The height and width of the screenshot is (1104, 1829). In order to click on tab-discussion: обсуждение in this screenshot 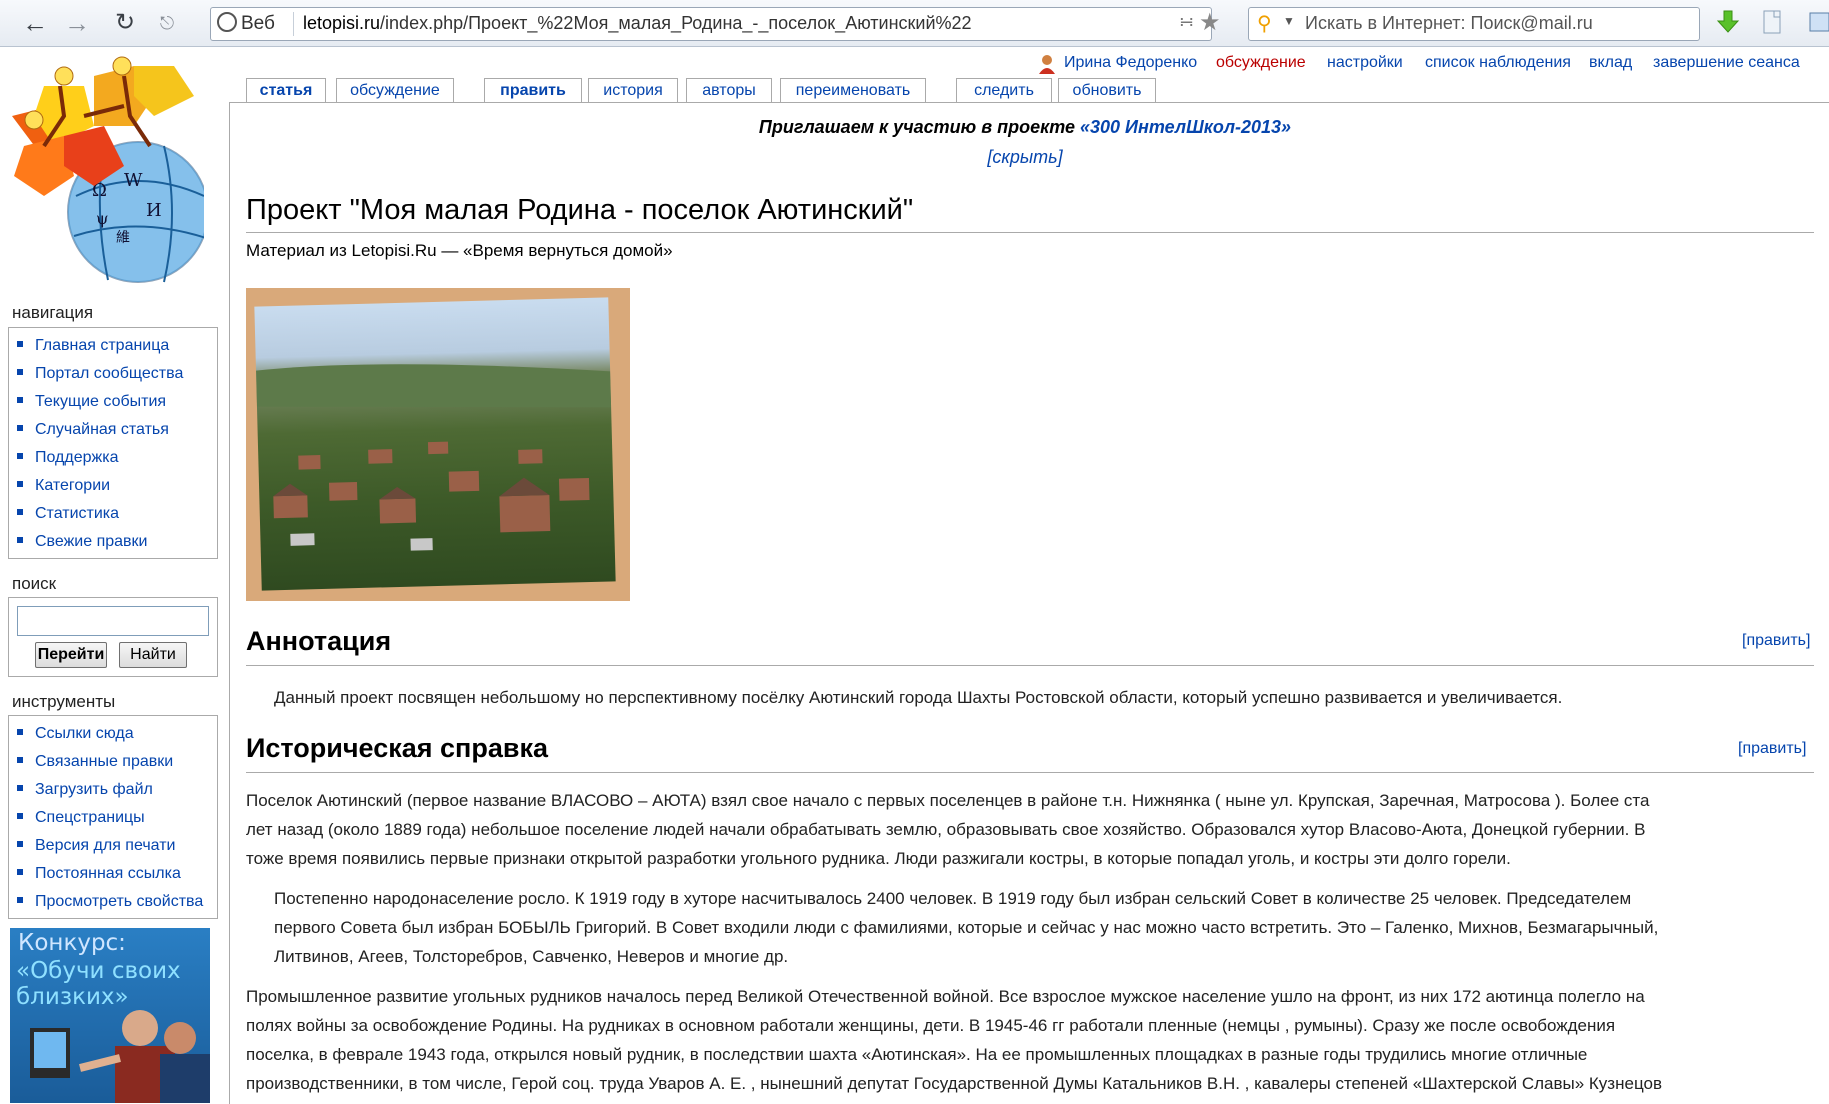, I will do `click(395, 90)`.